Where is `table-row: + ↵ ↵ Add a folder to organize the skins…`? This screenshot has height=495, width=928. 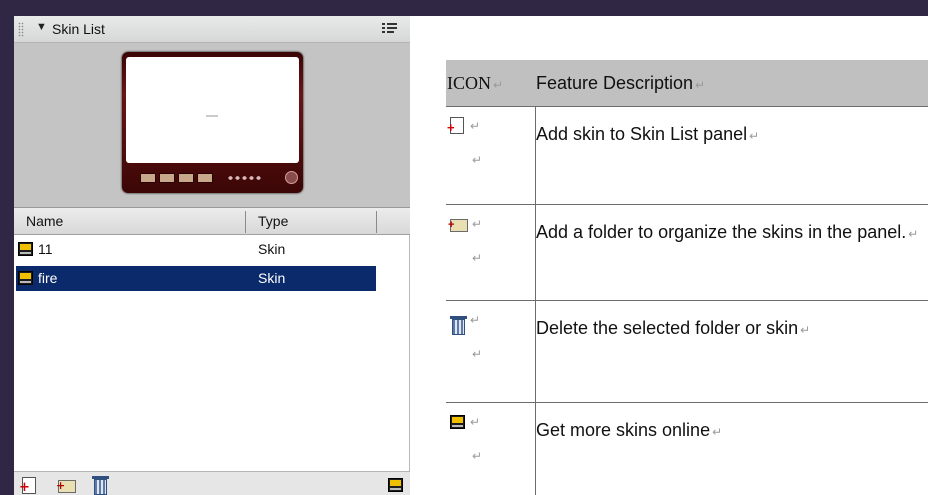
table-row: + ↵ ↵ Add a folder to organize the skins… is located at coordinates (687, 252).